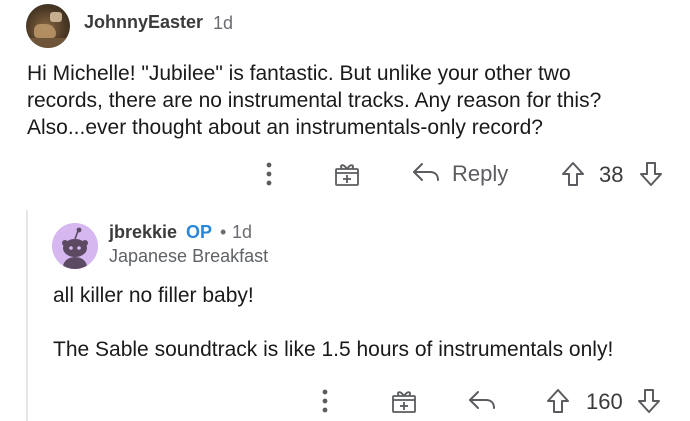  I want to click on comment-timestamp: 1d, so click(223, 23).